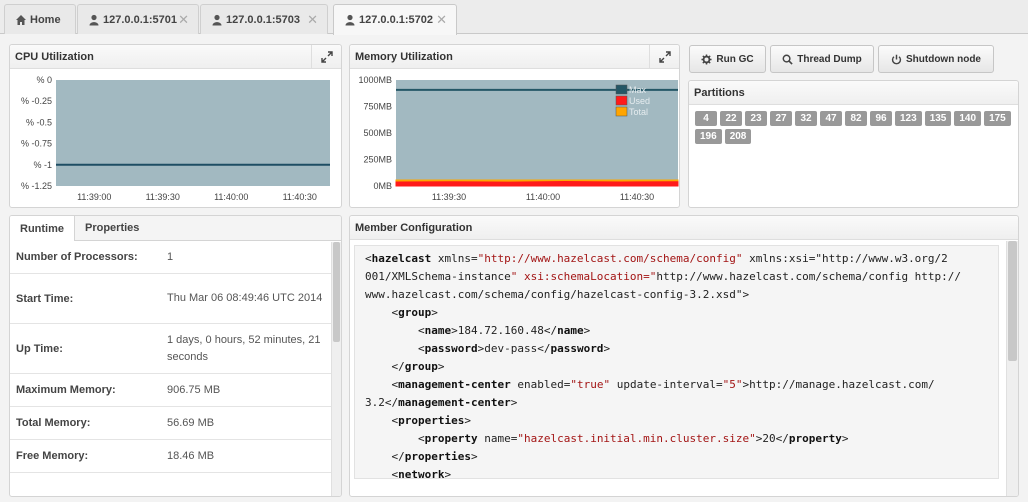  Describe the element at coordinates (787, 59) in the screenshot. I see `search-icon` at that location.